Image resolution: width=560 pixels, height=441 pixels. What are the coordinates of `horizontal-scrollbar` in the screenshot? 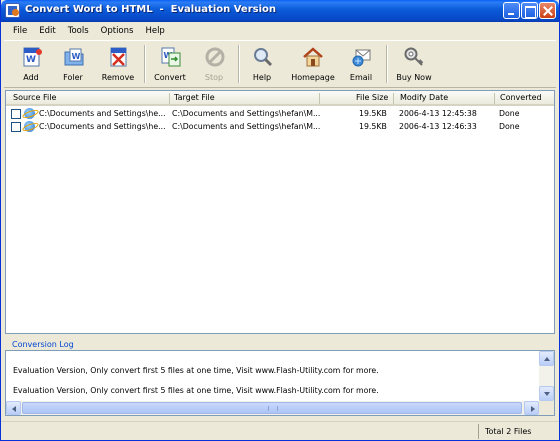 It's located at (272, 408).